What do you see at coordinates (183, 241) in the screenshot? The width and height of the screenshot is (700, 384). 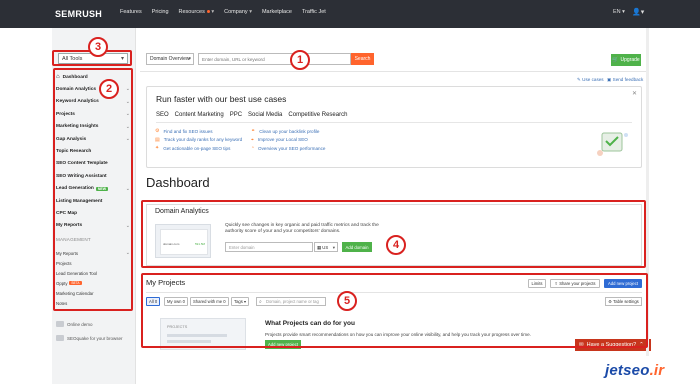 I see `domain-analytics-thumbnail: domain.com 591.5M` at bounding box center [183, 241].